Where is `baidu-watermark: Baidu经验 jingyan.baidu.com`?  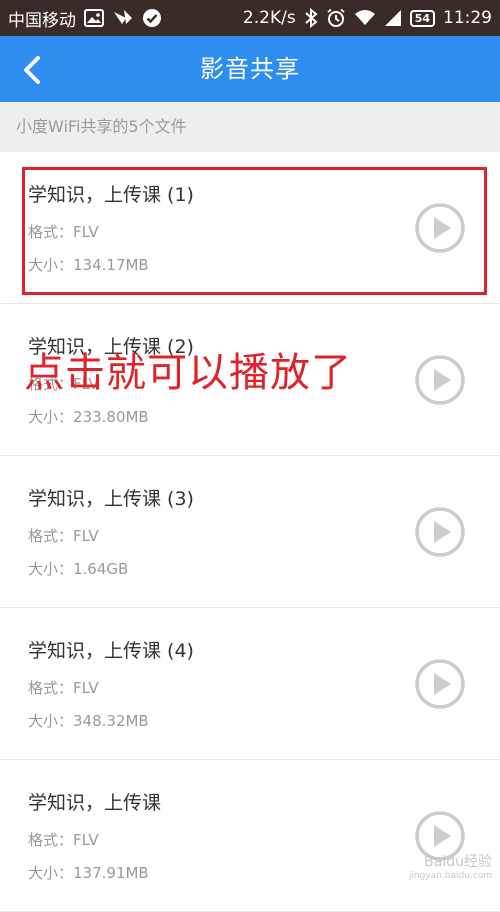 baidu-watermark: Baidu经验 jingyan.baidu.com is located at coordinates (450, 869).